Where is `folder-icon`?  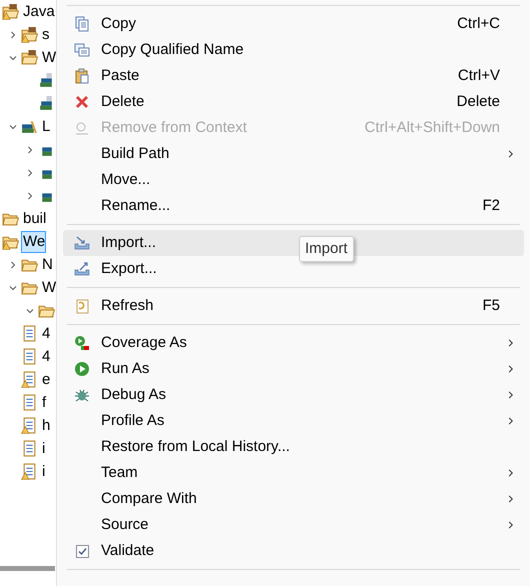
folder-icon is located at coordinates (10, 11).